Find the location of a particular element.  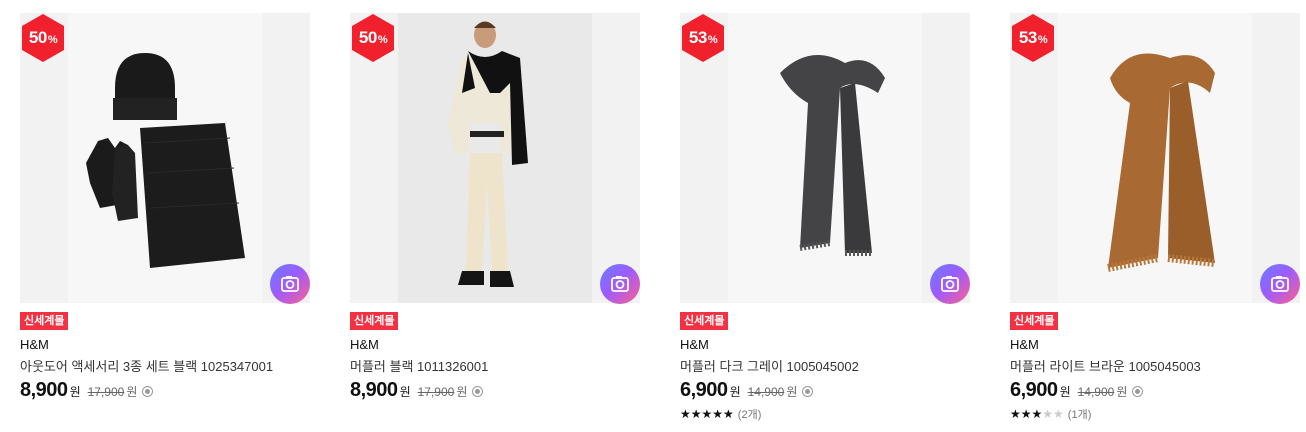

review-count: (1개) is located at coordinates (1080, 414).